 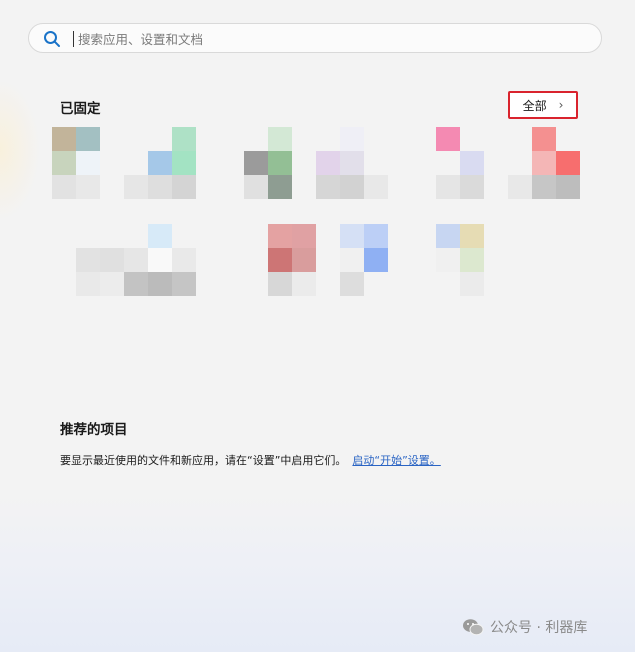 I want to click on all-apps-label: 全部, so click(x=534, y=105).